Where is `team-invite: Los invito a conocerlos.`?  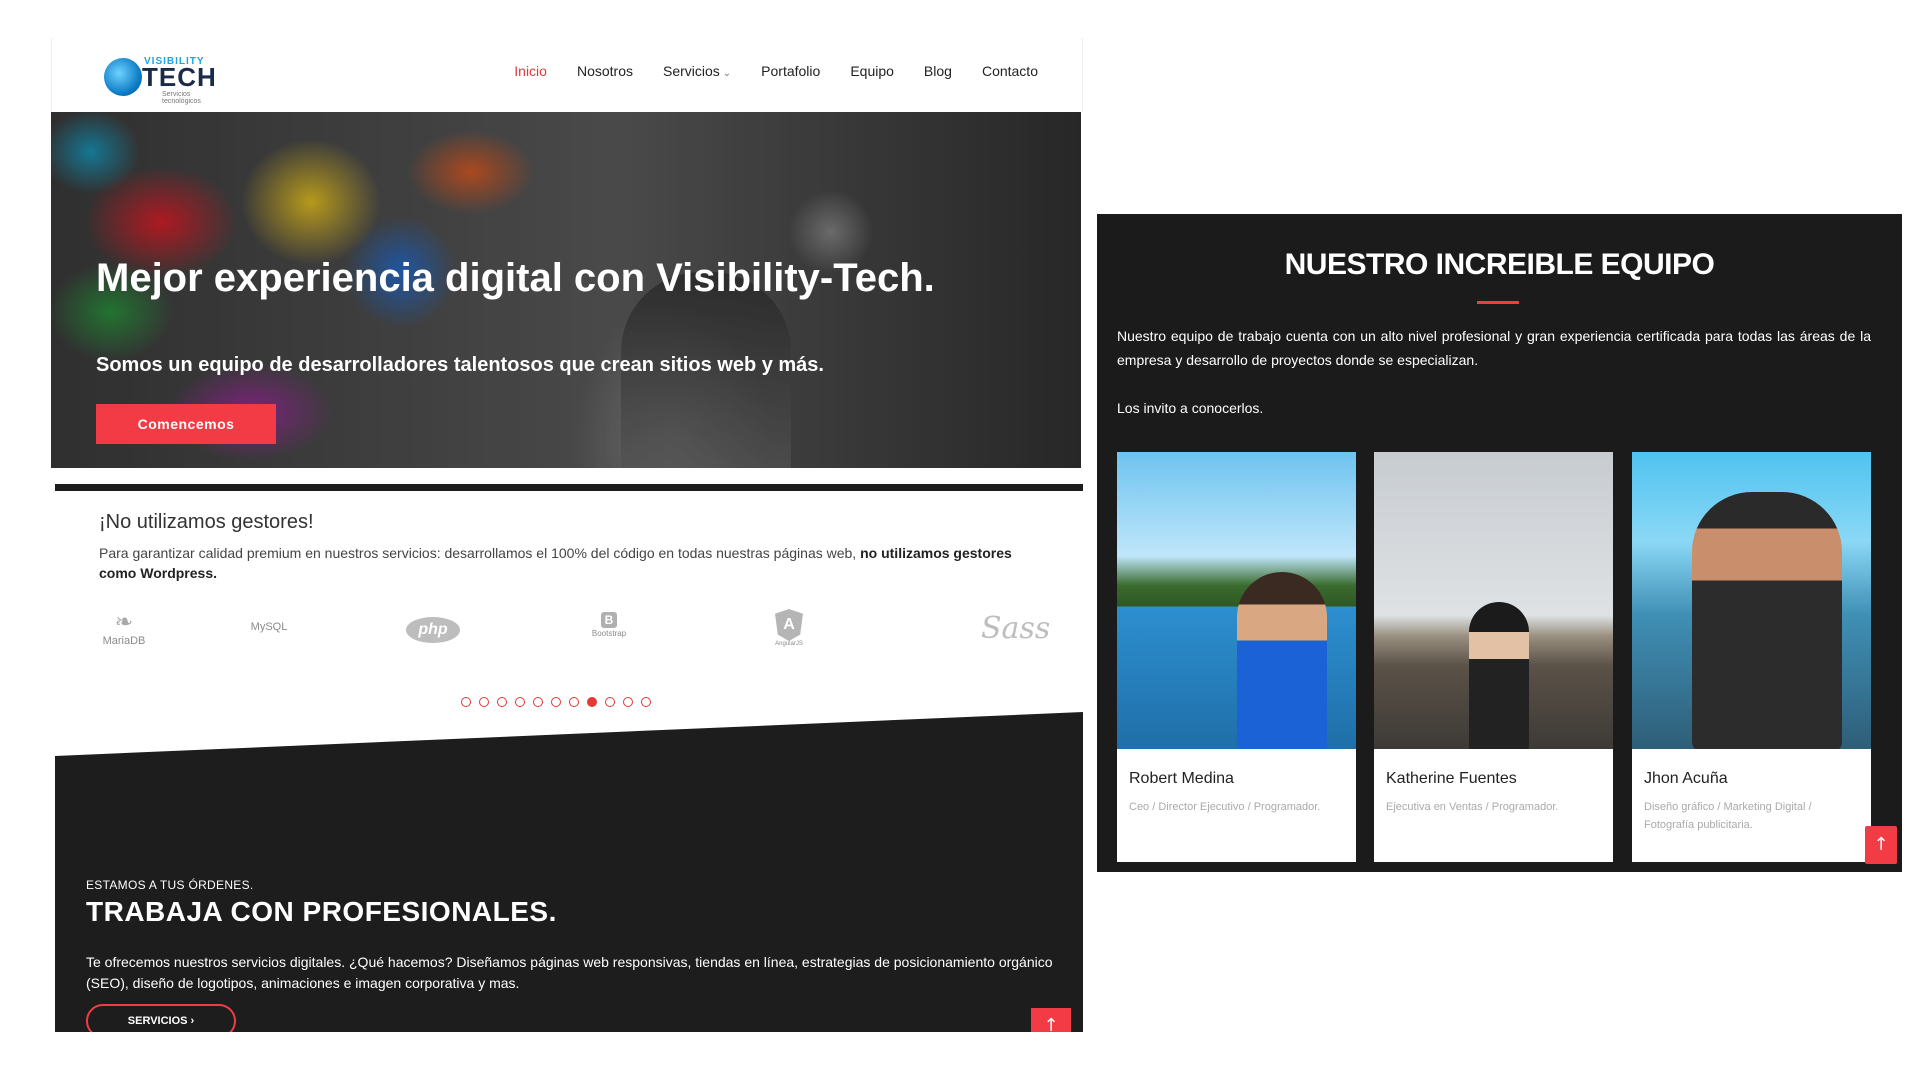
team-invite: Los invito a conocerlos. is located at coordinates (1190, 408).